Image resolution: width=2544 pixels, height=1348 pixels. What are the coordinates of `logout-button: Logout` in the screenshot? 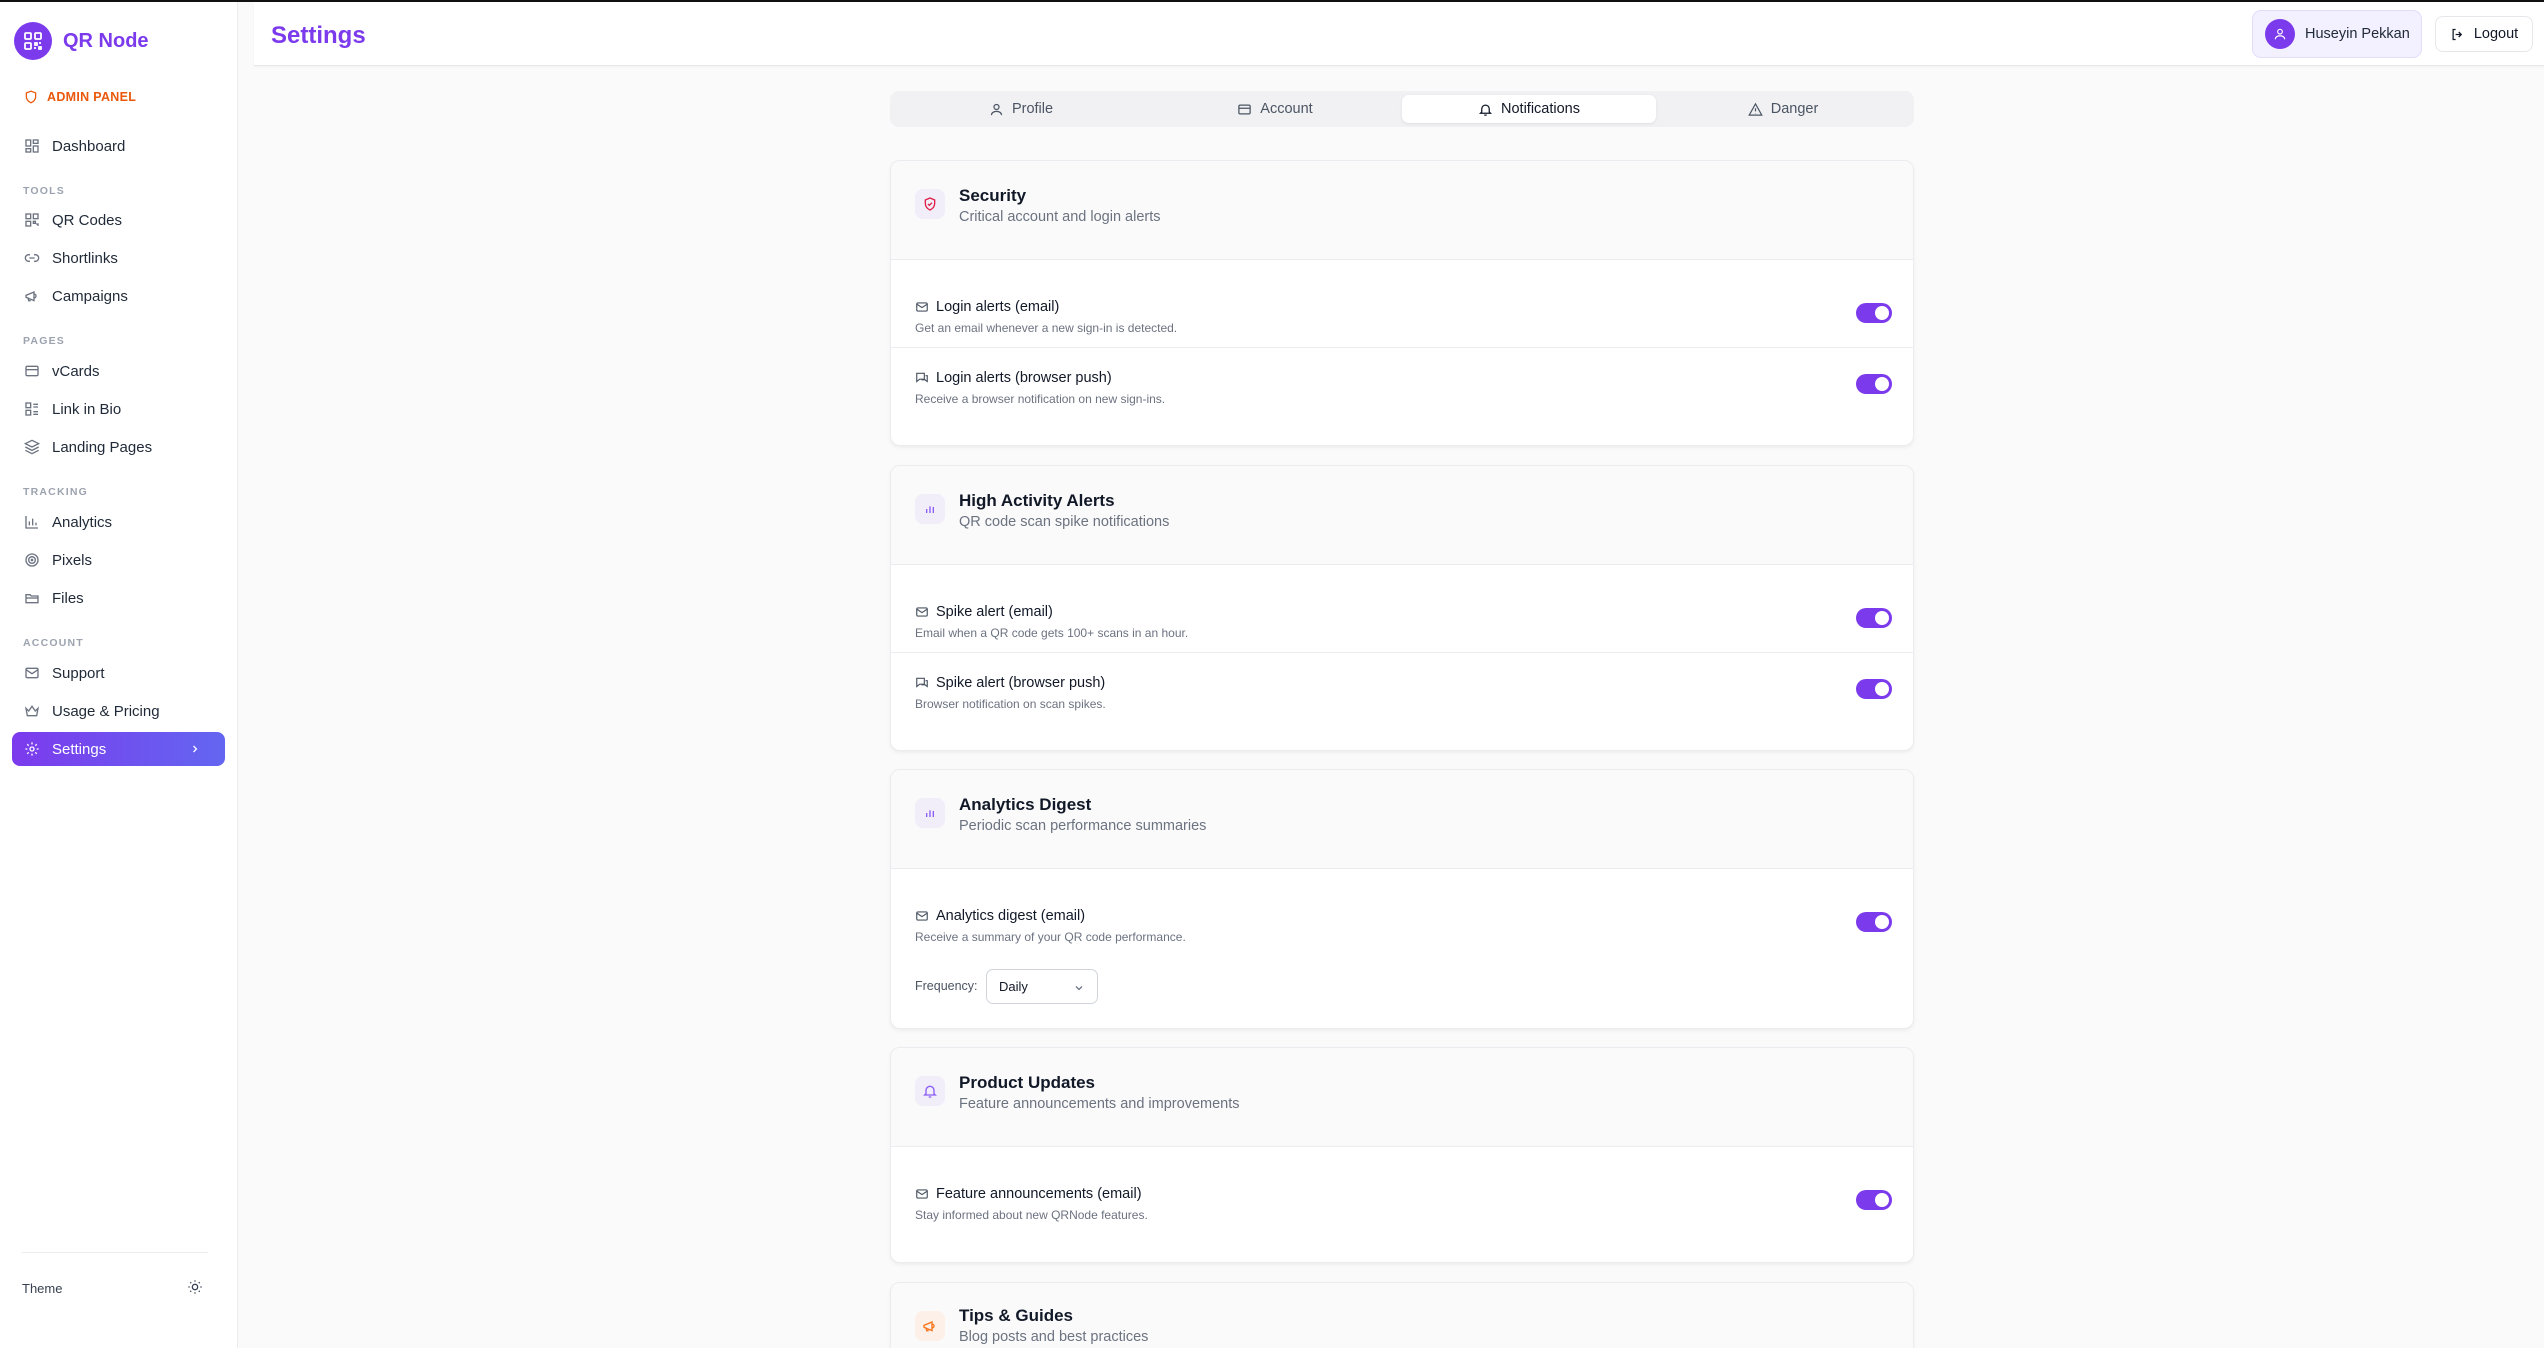 It's located at (2484, 34).